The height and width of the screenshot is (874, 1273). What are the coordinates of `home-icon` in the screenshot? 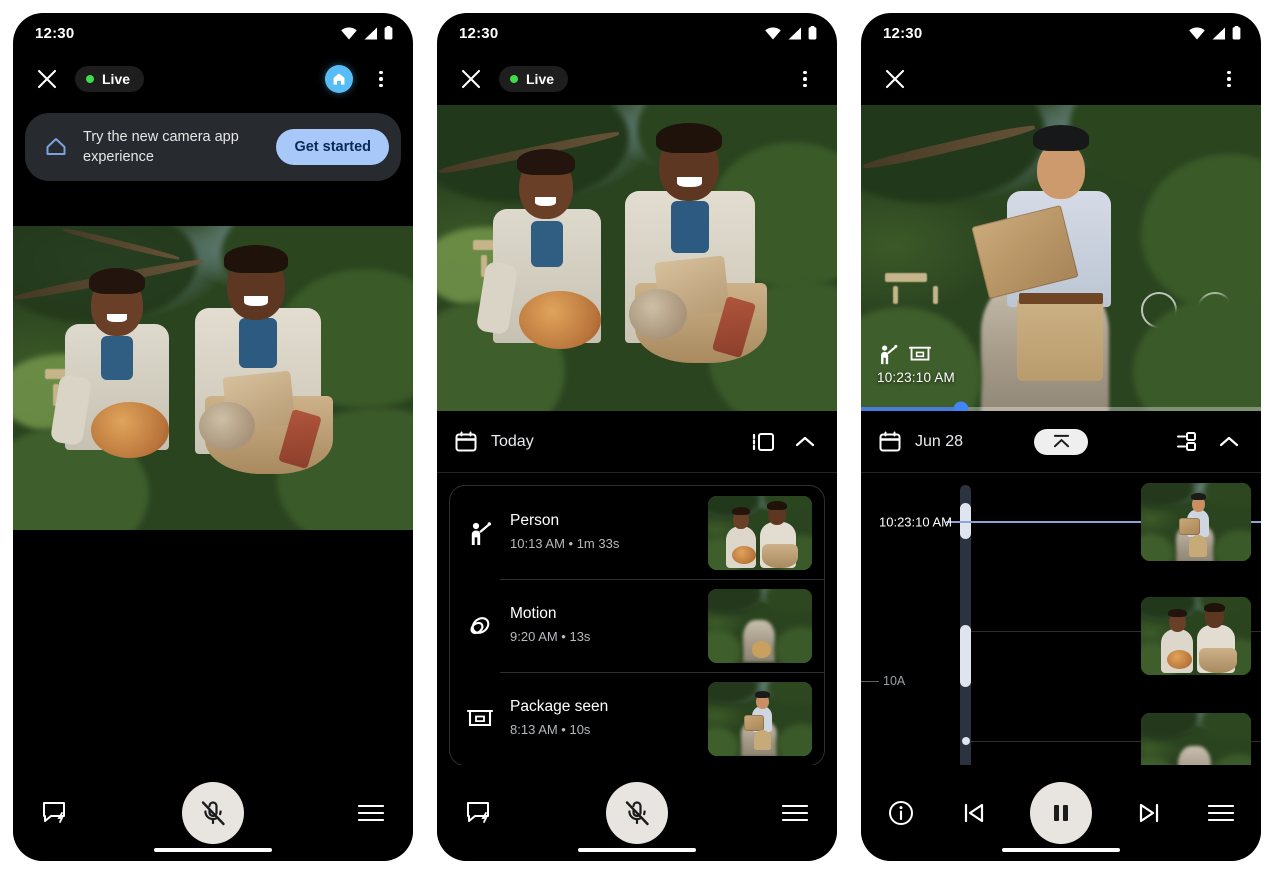 It's located at (339, 79).